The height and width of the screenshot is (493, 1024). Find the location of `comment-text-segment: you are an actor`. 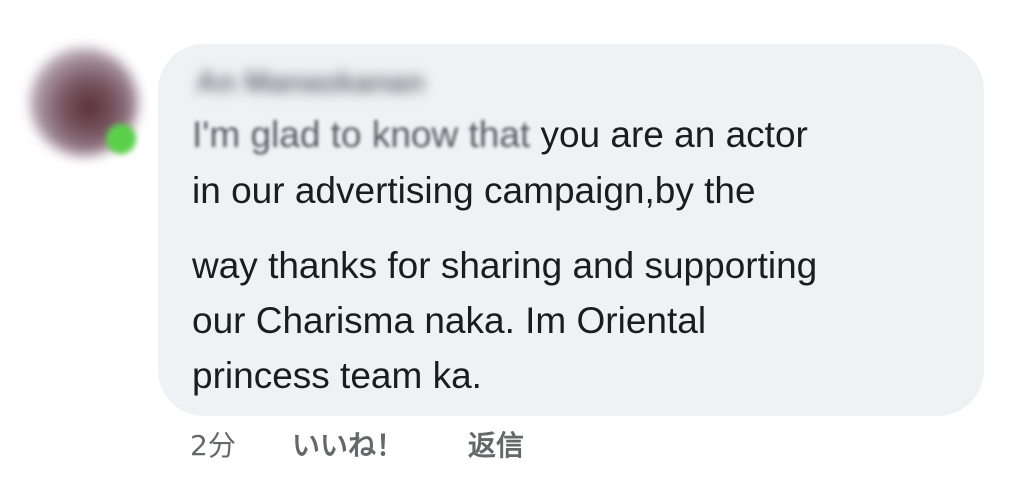

comment-text-segment: you are an actor is located at coordinates (669, 134).